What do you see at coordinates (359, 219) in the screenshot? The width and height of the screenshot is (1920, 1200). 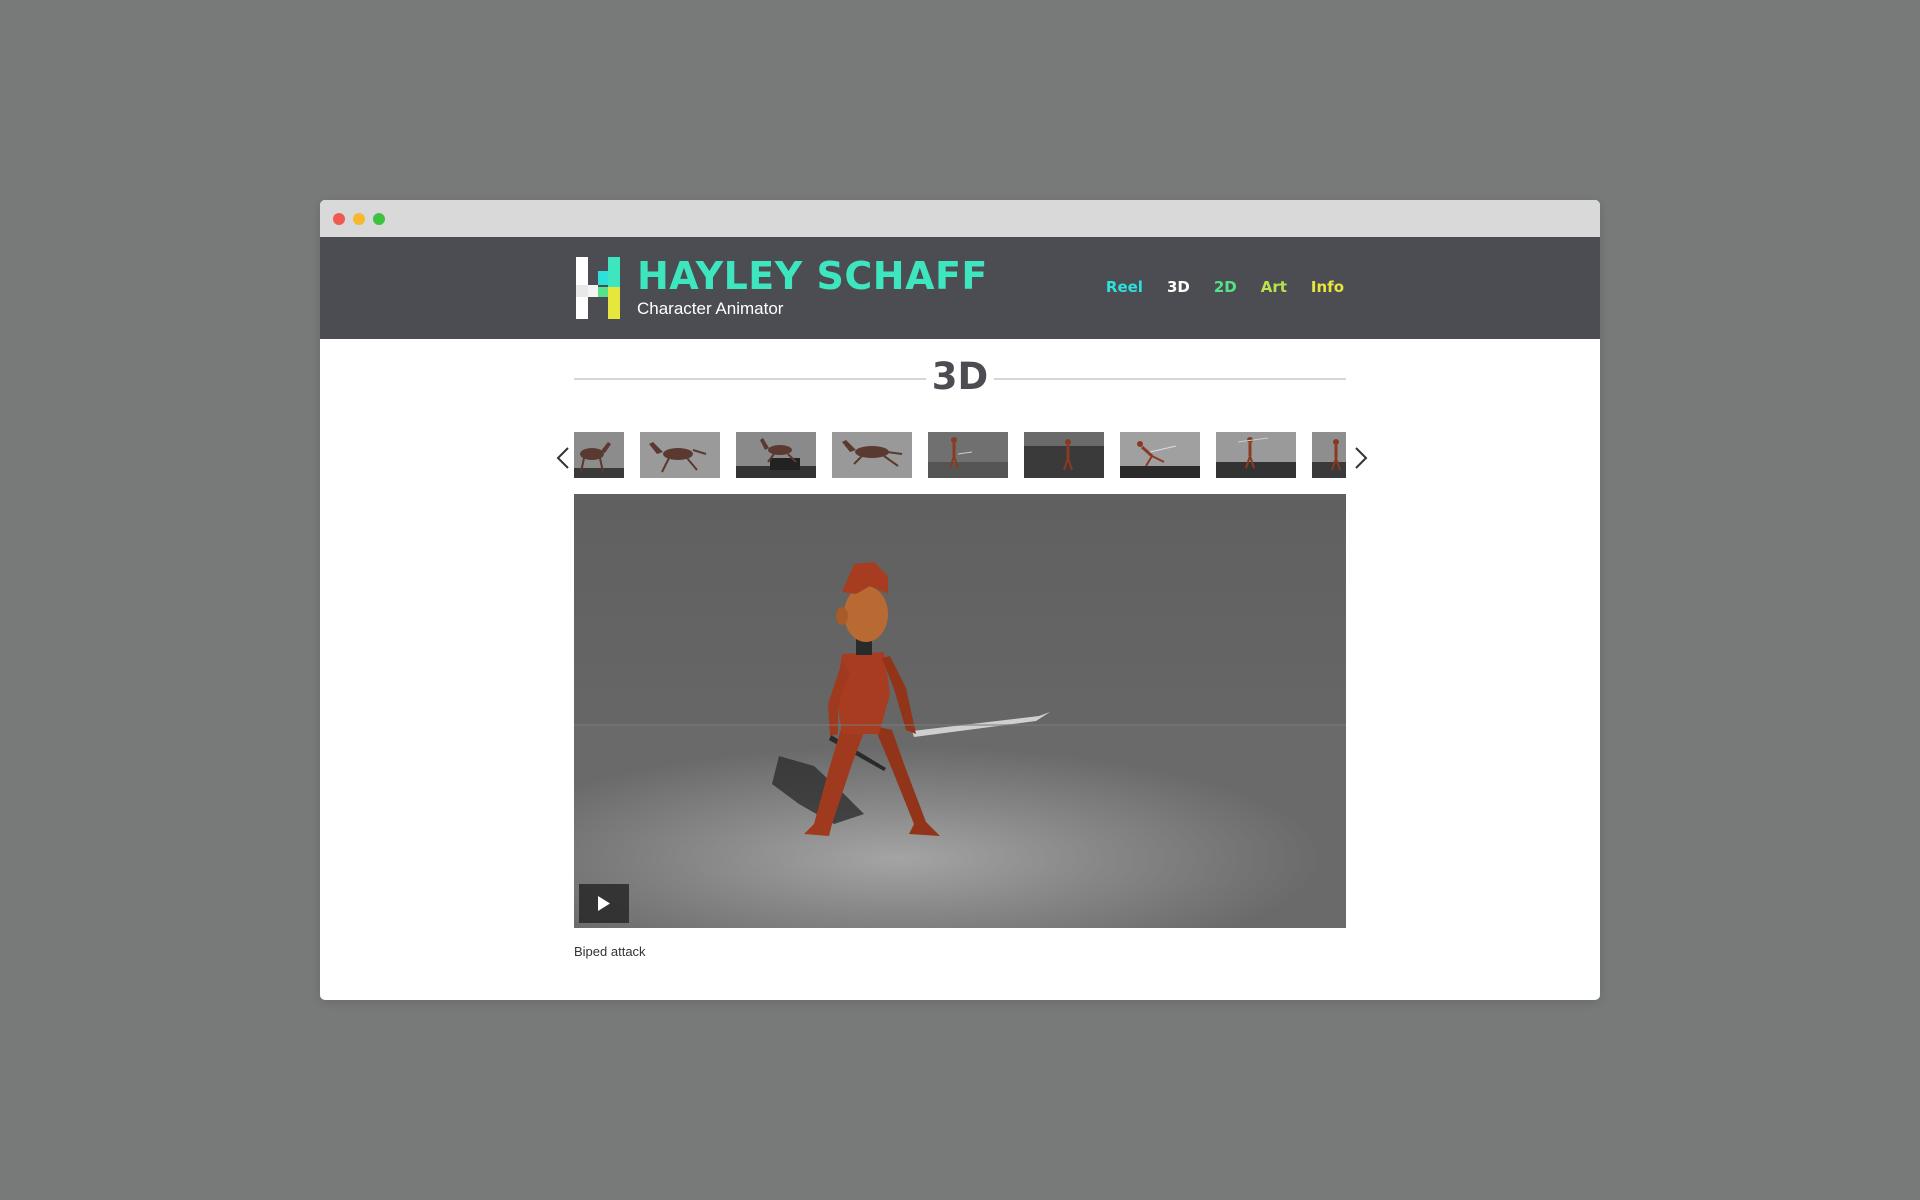 I see `minimize-window-button` at bounding box center [359, 219].